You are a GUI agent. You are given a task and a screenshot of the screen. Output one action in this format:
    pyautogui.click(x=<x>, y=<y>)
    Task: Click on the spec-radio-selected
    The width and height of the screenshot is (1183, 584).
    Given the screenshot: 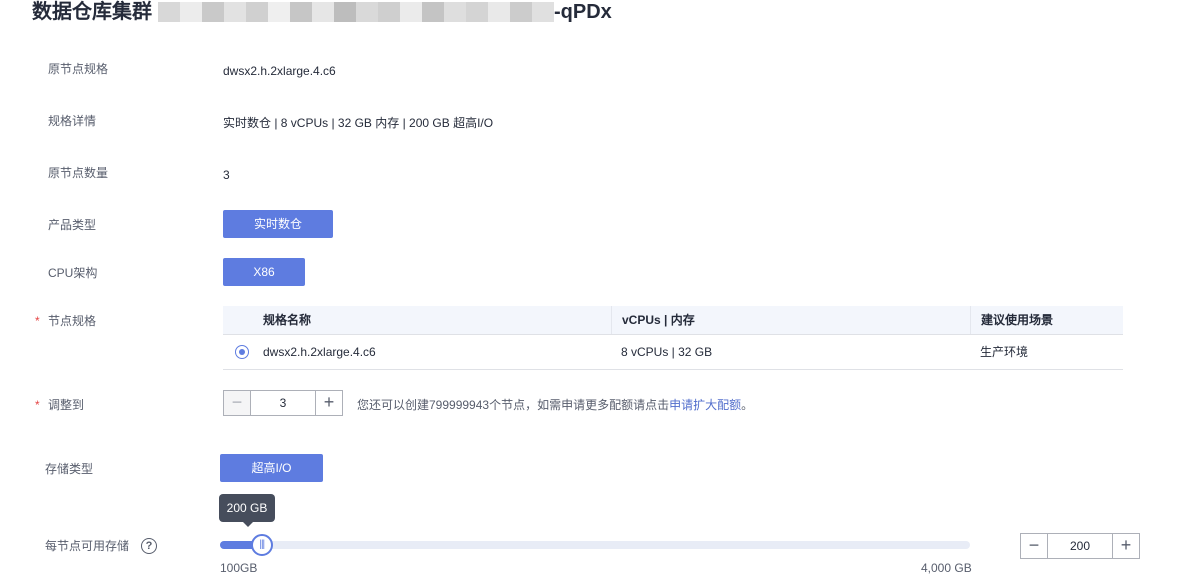 What is the action you would take?
    pyautogui.click(x=242, y=352)
    